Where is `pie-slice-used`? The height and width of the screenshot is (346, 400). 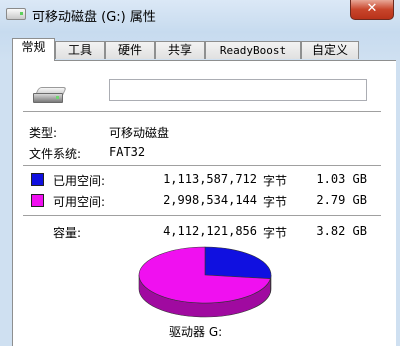
pie-slice-used is located at coordinates (238, 262).